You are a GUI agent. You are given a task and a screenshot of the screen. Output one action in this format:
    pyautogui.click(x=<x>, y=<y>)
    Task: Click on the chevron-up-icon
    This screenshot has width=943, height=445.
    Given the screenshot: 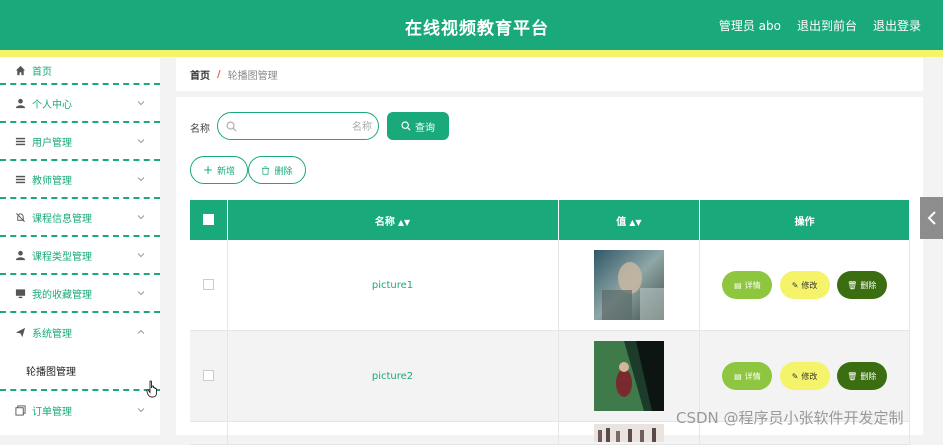 What is the action you would take?
    pyautogui.click(x=141, y=331)
    